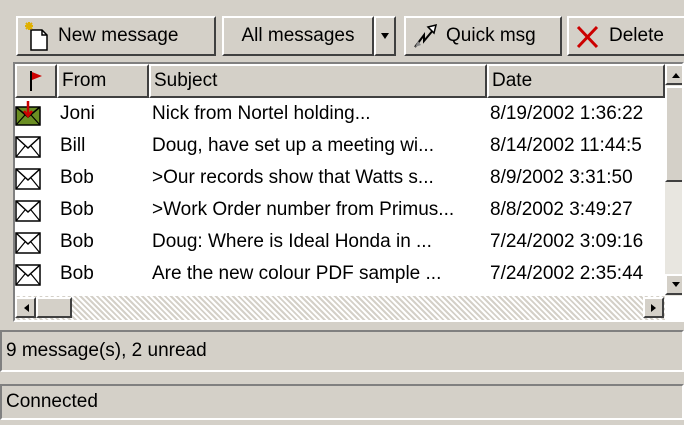 This screenshot has width=684, height=425. I want to click on horizontal-scroll-thumb, so click(54, 307).